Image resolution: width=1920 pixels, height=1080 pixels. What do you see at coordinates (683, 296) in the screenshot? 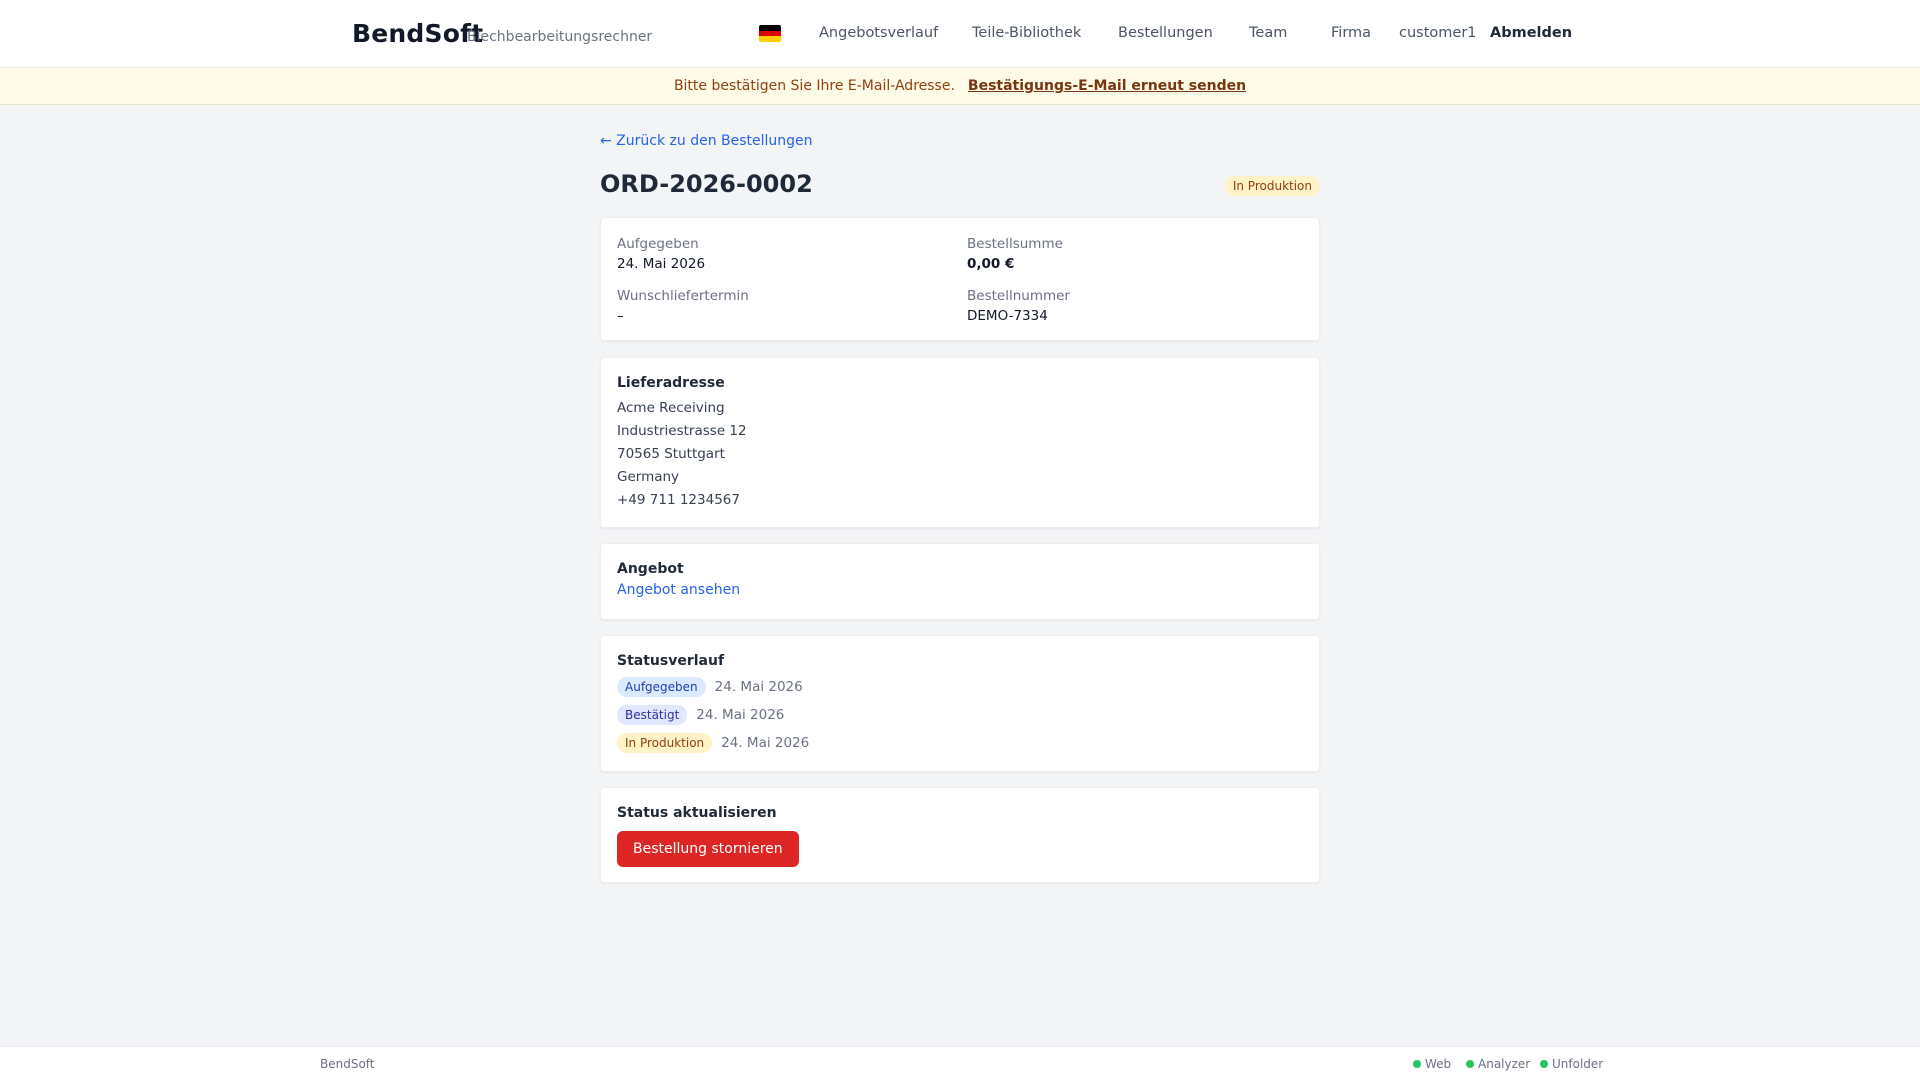
I see `requested-delivery-label: Wunschliefertermin` at bounding box center [683, 296].